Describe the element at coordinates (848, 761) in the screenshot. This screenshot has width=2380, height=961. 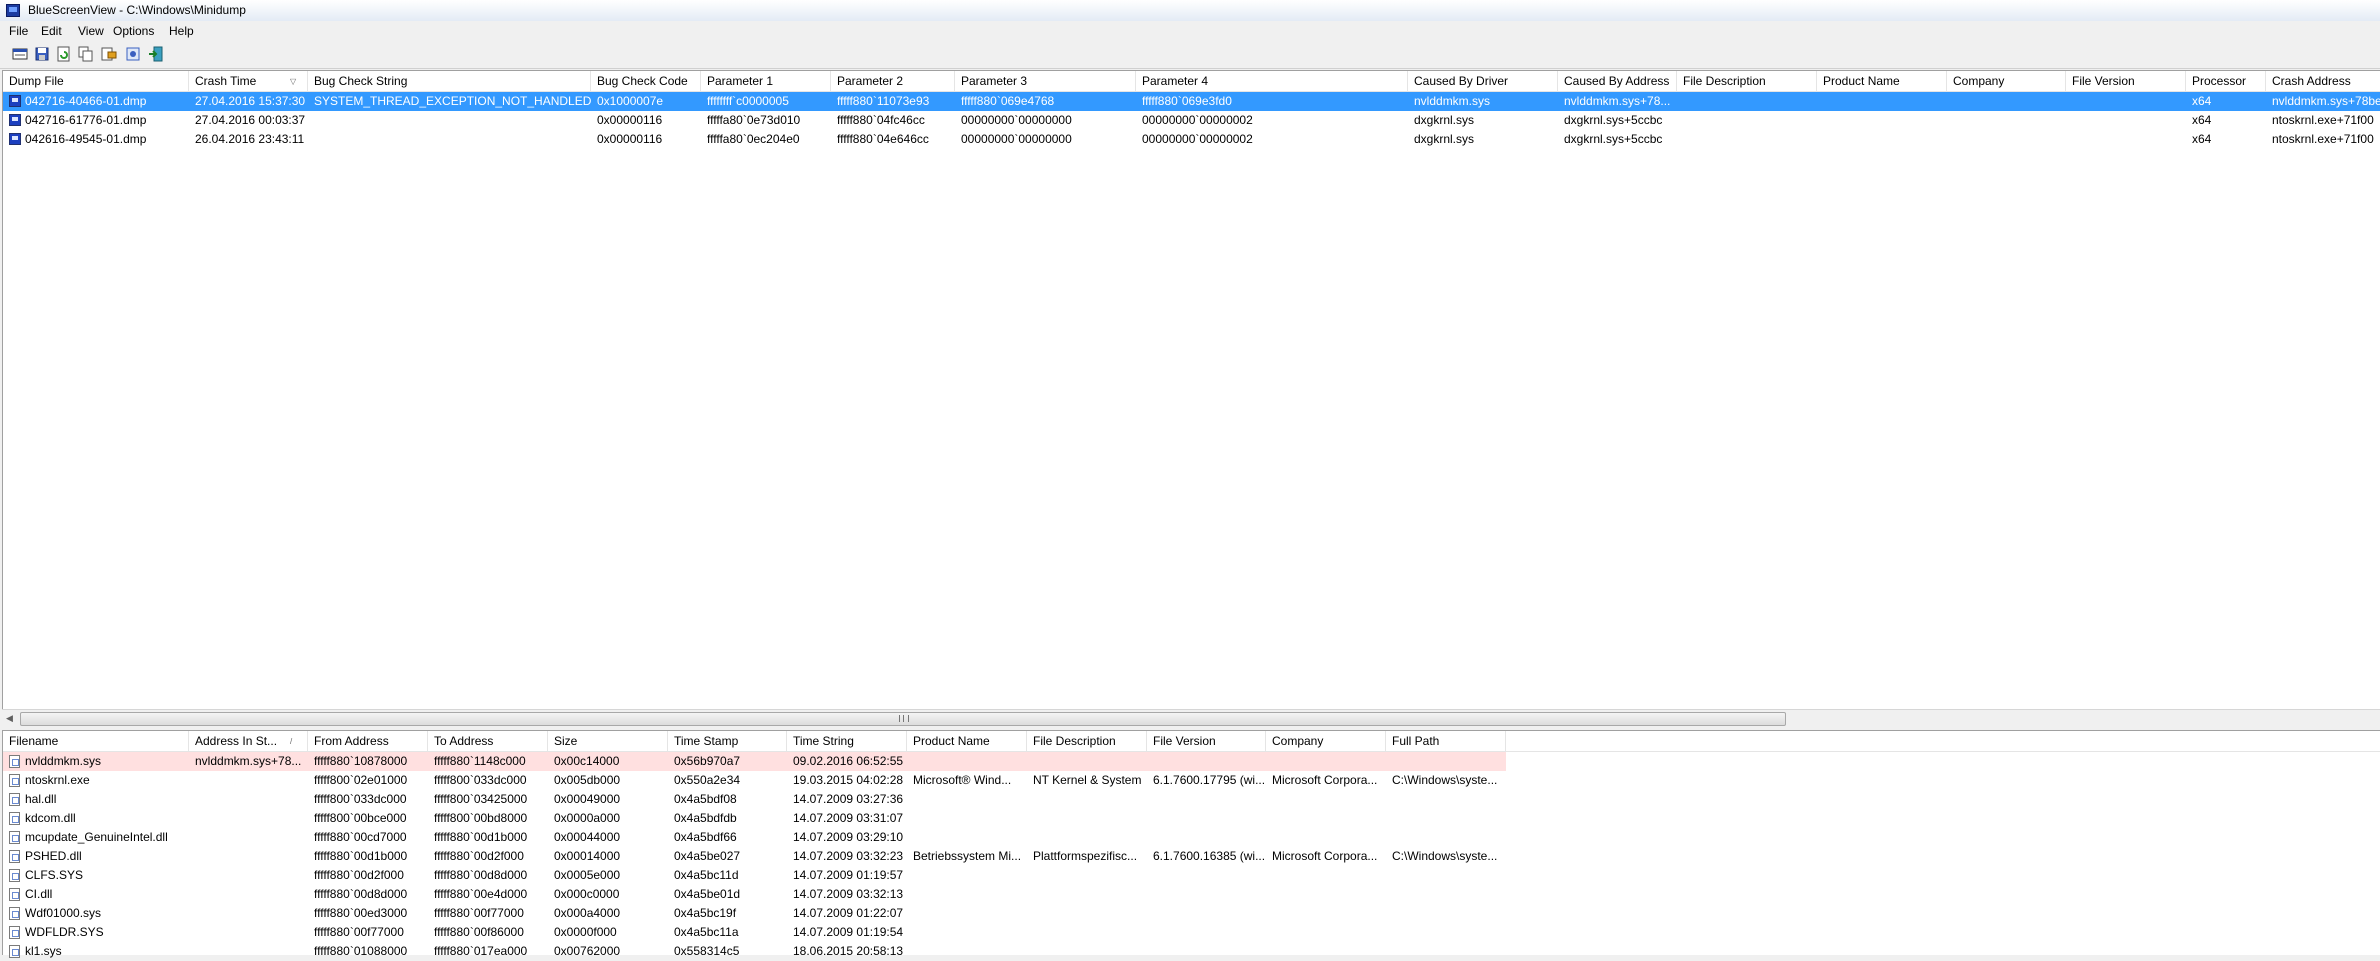
I see `cell-time-string: 09.02.2016 06:52:55` at that location.